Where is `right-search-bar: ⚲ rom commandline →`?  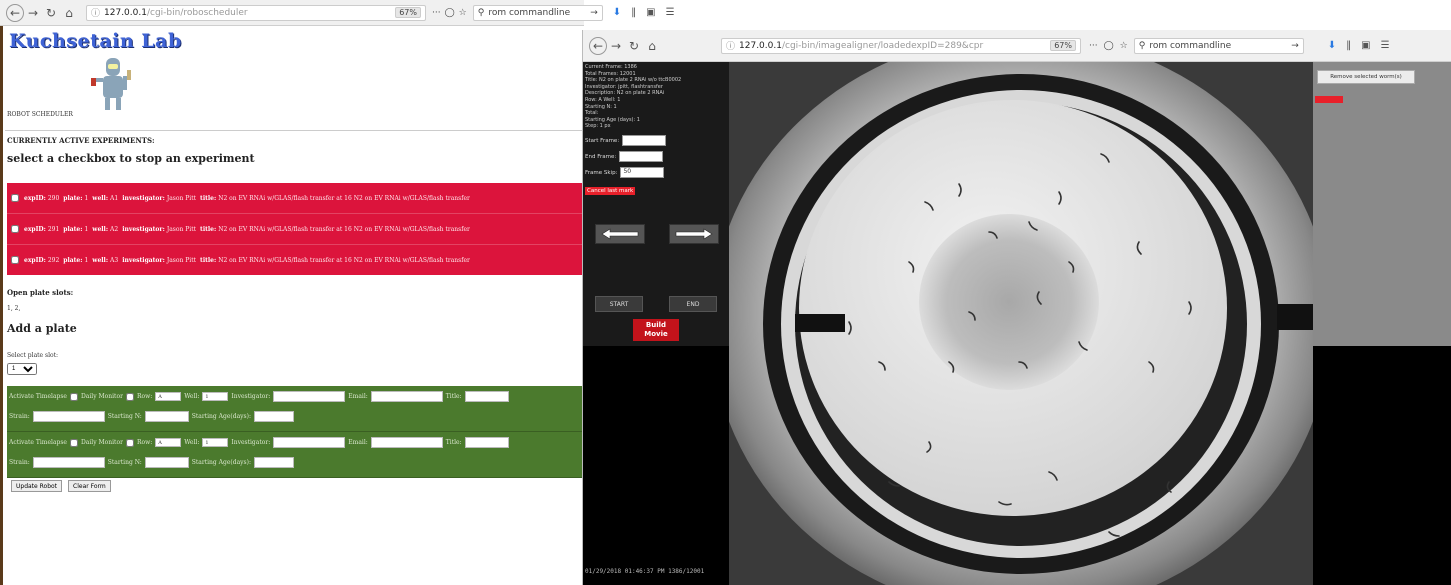 right-search-bar: ⚲ rom commandline → is located at coordinates (1218, 45).